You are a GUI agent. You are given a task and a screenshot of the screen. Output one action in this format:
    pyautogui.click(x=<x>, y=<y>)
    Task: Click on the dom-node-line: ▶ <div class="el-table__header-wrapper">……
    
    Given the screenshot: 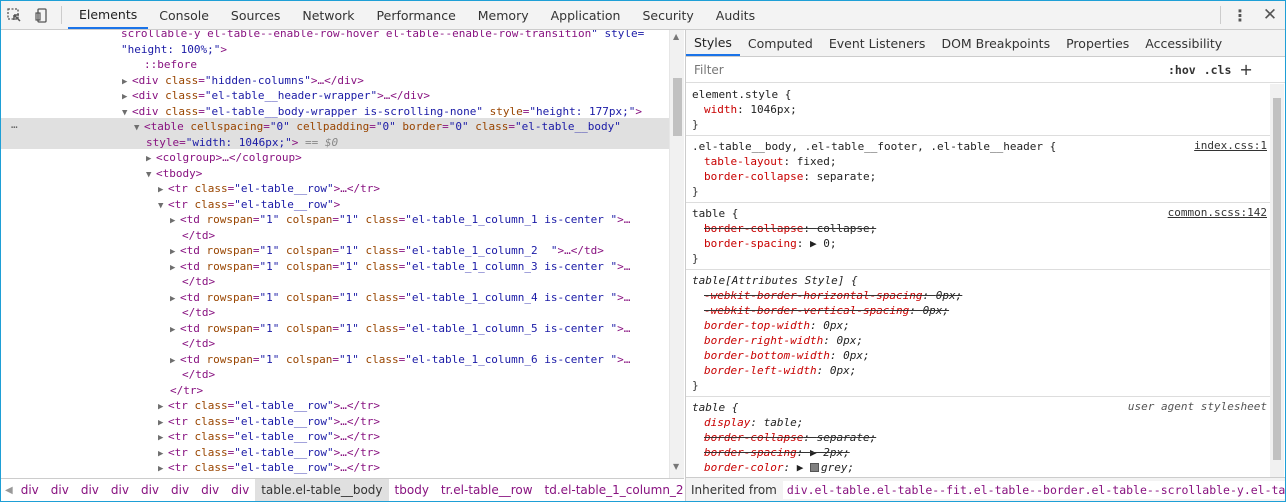 What is the action you would take?
    pyautogui.click(x=276, y=96)
    